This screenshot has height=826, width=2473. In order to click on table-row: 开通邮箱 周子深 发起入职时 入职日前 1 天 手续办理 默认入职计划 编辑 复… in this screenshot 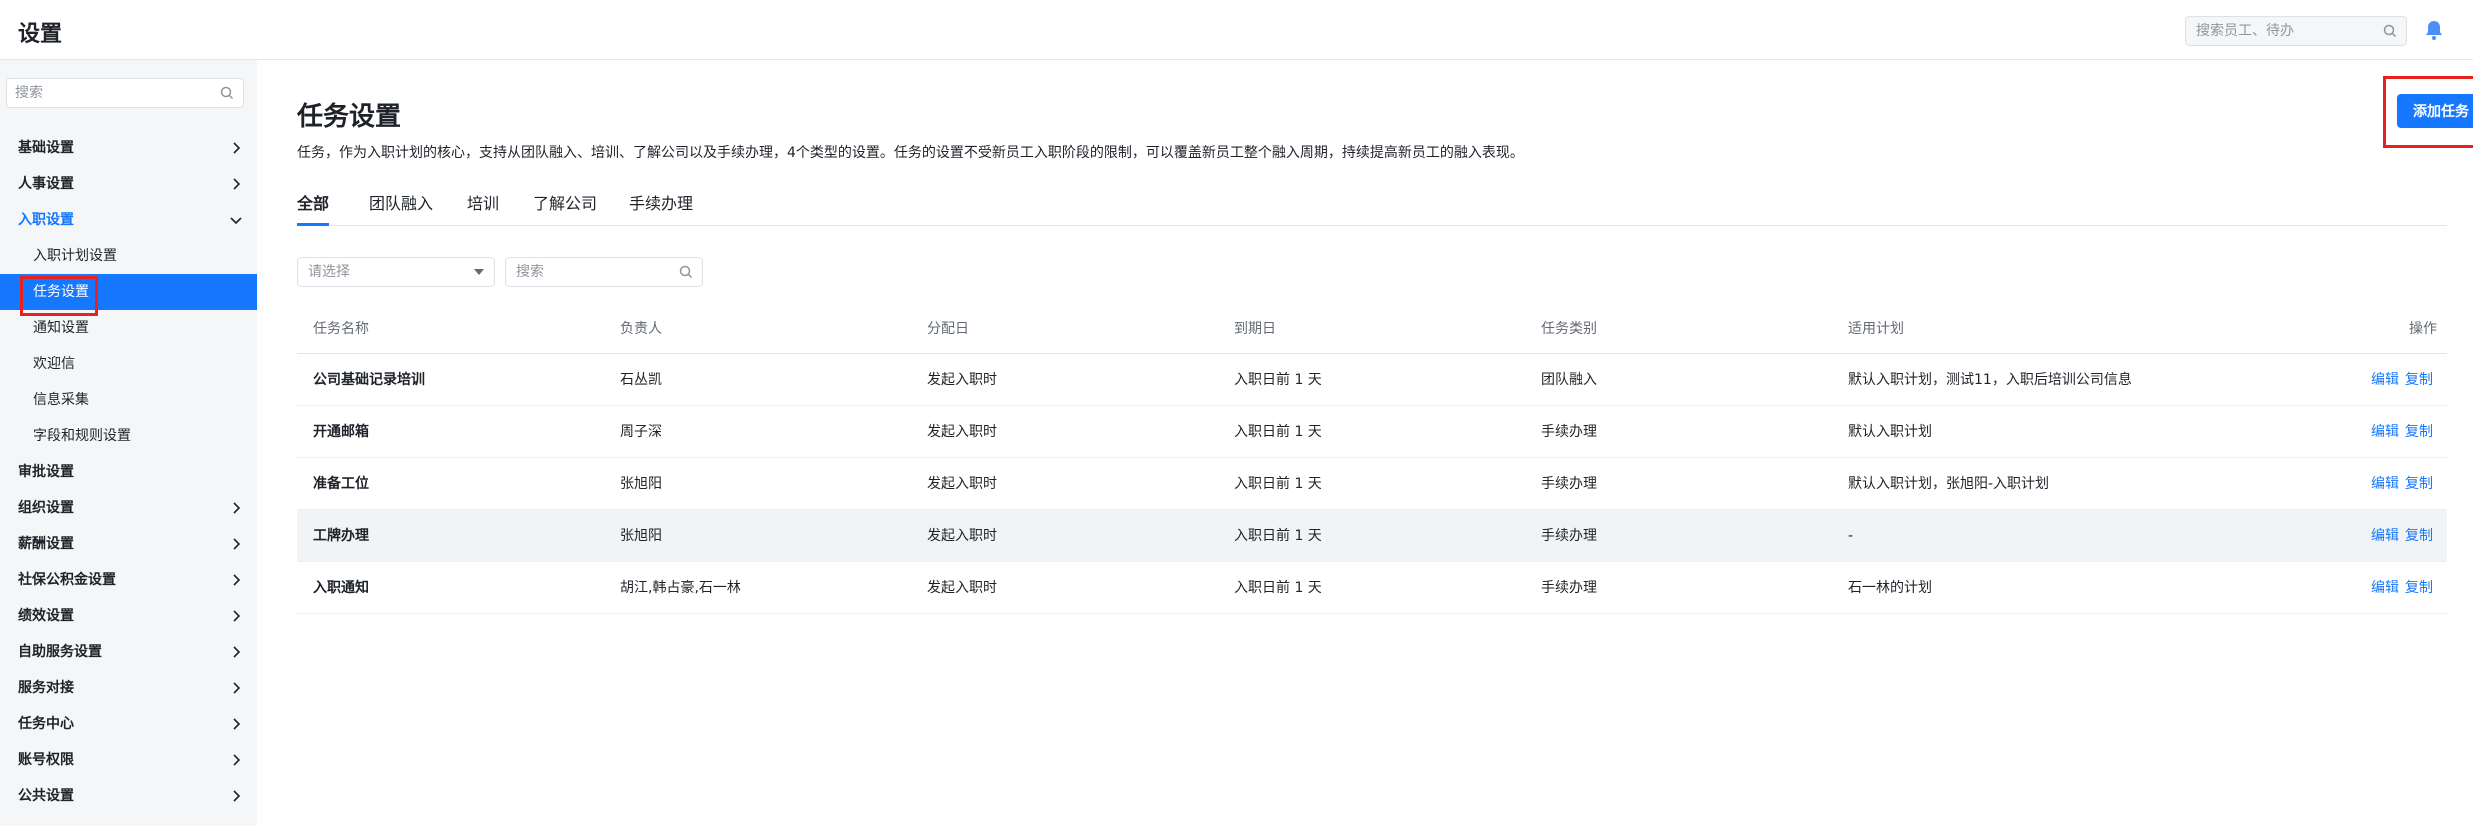, I will do `click(1372, 432)`.